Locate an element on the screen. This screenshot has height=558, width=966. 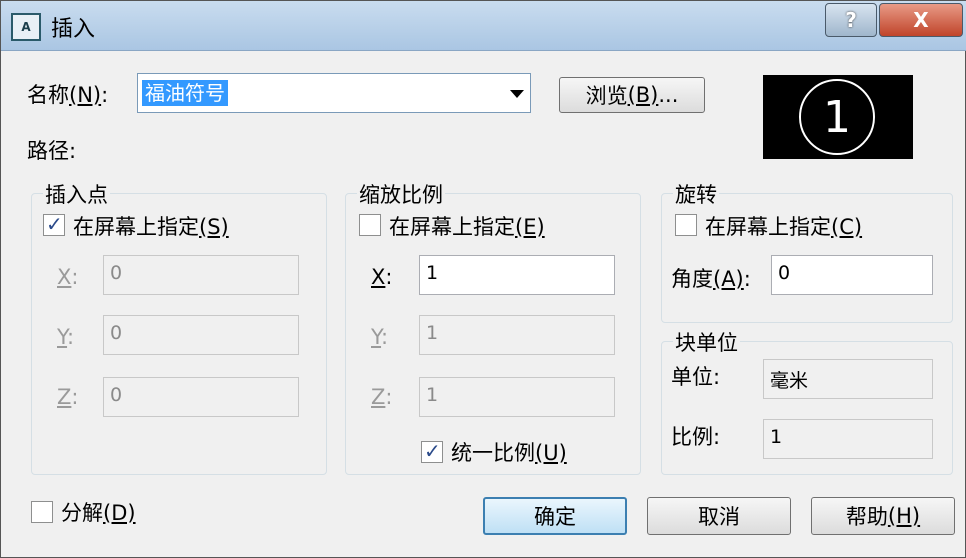
name-label-text: 名称 is located at coordinates (48, 95).